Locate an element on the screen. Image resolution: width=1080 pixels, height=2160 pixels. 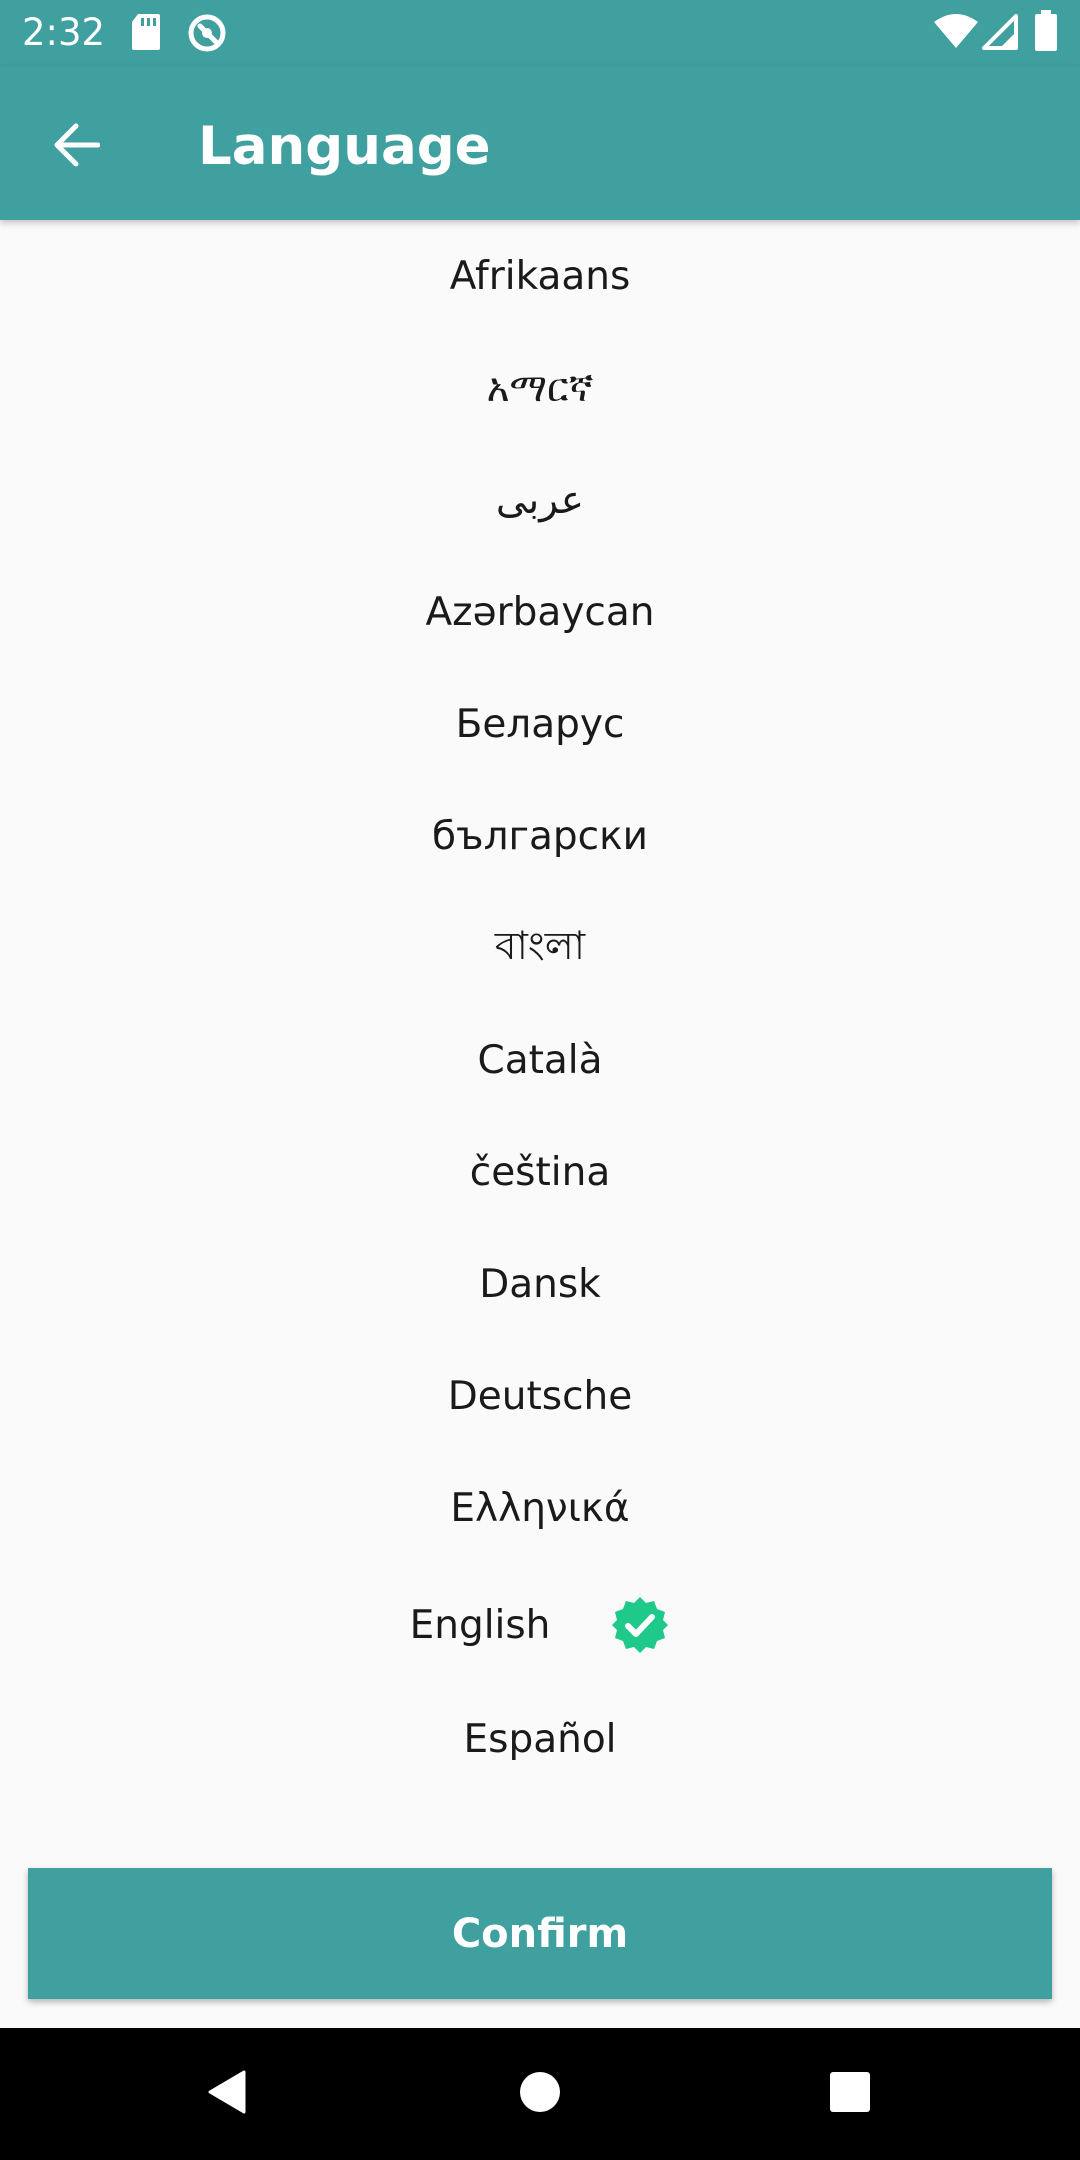
language-label: Afrikaans is located at coordinates (540, 276).